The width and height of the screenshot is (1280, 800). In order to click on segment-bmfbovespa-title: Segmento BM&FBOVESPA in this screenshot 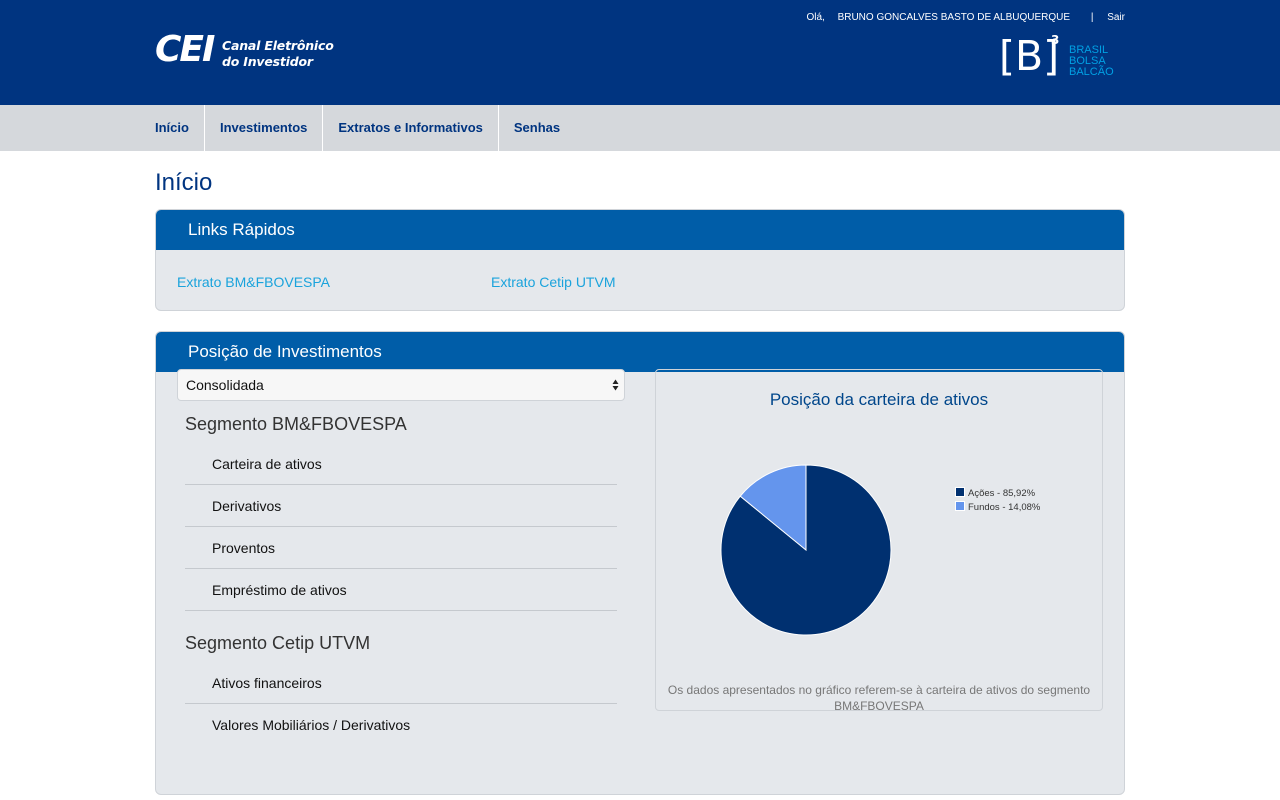, I will do `click(296, 424)`.